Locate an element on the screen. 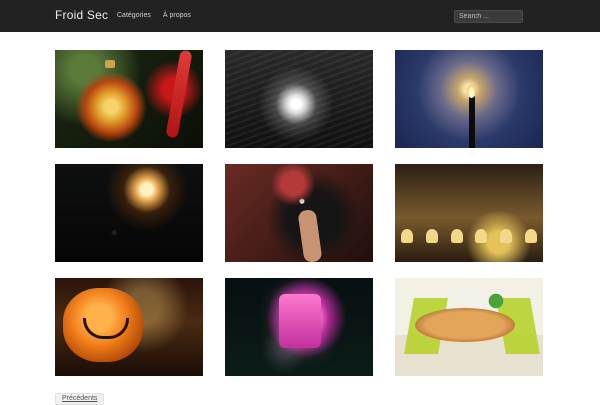  plant-image is located at coordinates (496, 301).